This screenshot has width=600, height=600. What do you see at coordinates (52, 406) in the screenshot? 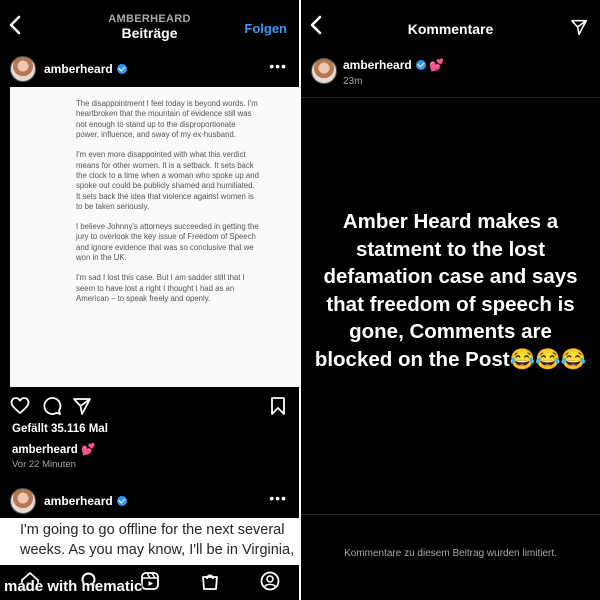
I see `comment-icon` at bounding box center [52, 406].